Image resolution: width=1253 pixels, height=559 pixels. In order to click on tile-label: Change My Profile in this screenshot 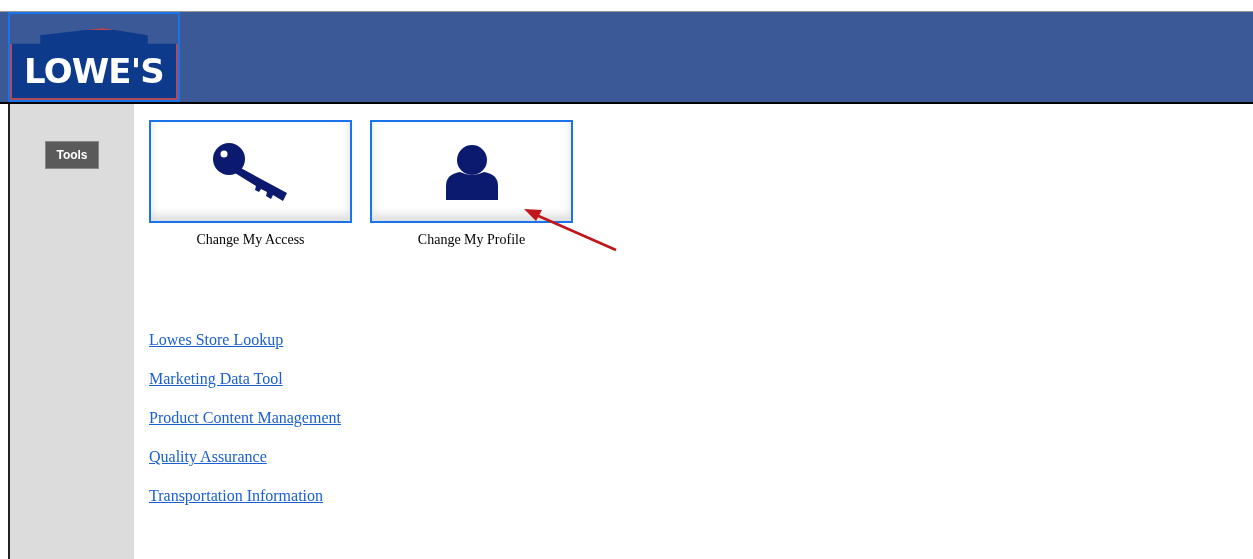, I will do `click(471, 240)`.